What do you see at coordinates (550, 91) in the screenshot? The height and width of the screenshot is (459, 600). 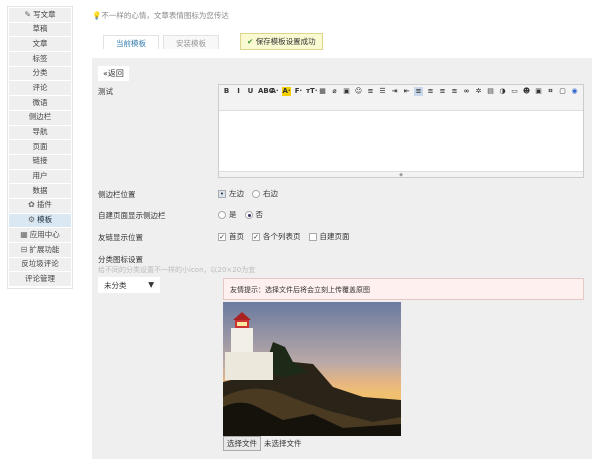 I see `toolbar-button: ⌗` at bounding box center [550, 91].